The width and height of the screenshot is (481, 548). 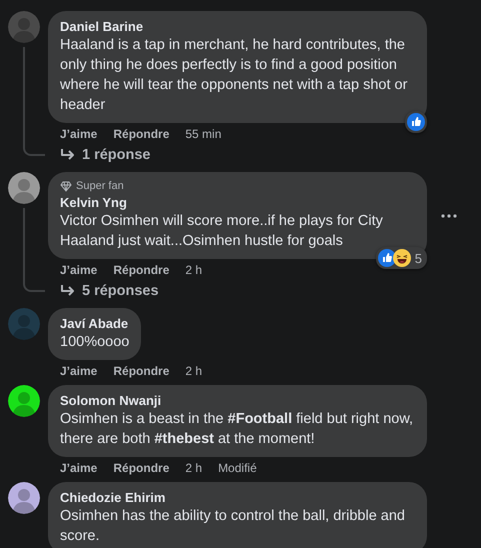 What do you see at coordinates (109, 292) in the screenshot?
I see `view-replies-link: 5 réponses` at bounding box center [109, 292].